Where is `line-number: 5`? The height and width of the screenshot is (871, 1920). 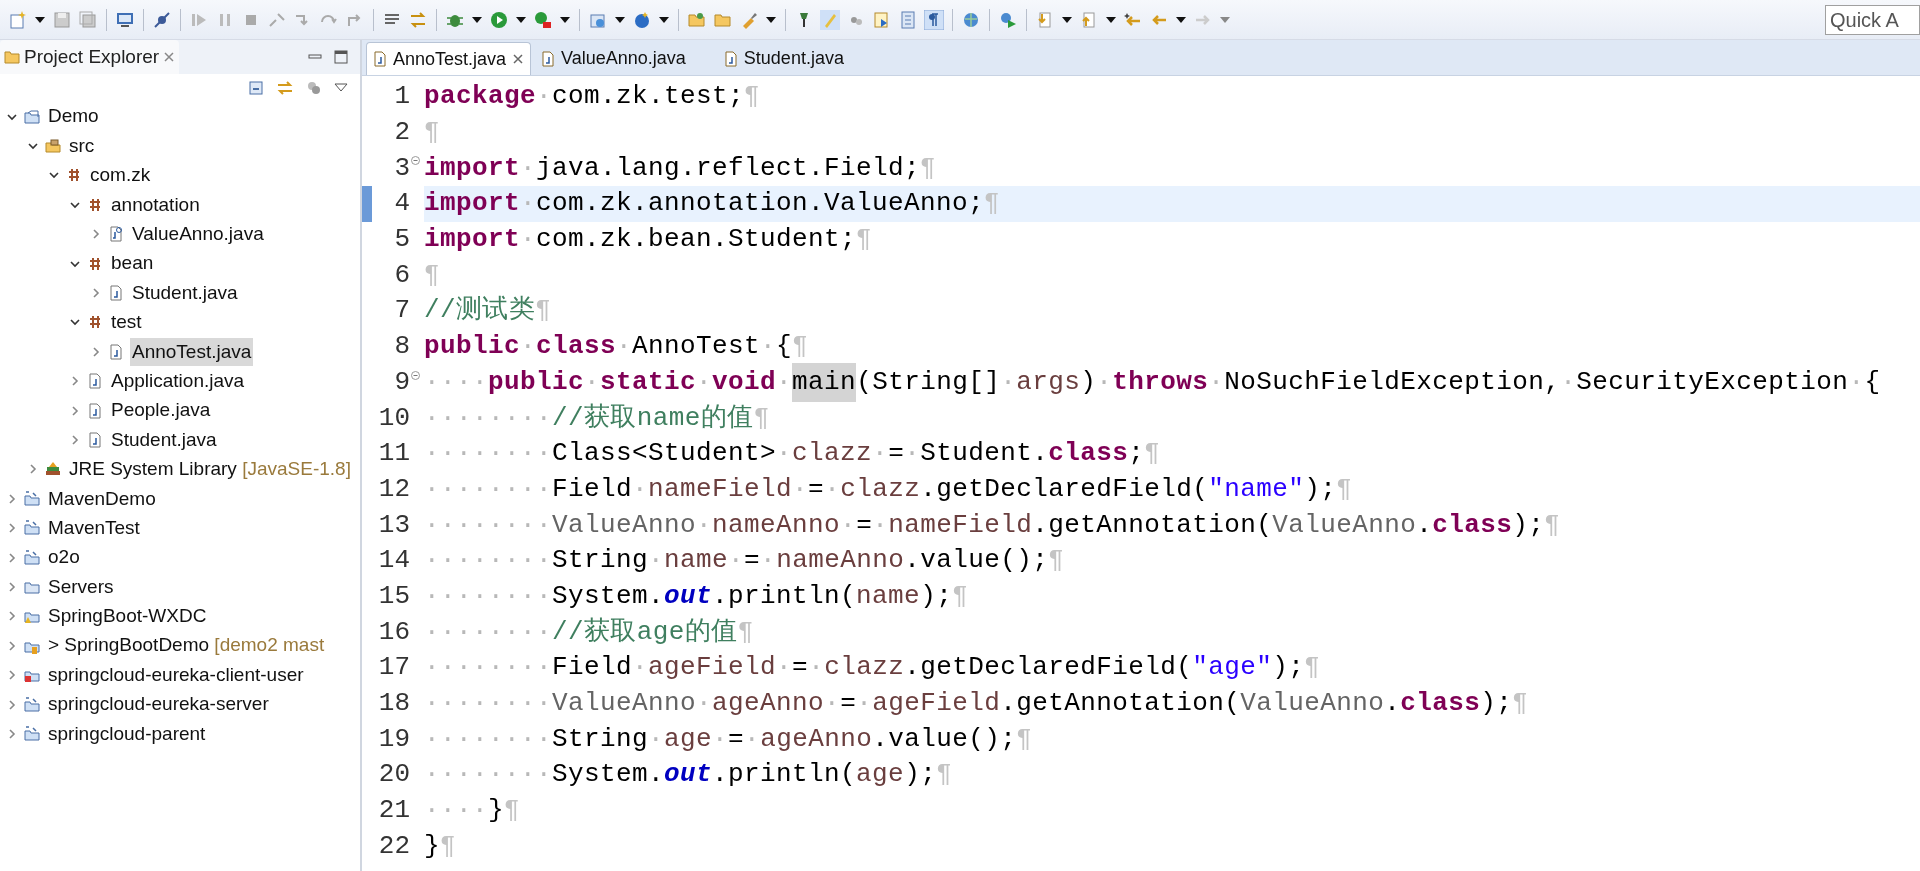 line-number: 5 is located at coordinates (401, 240).